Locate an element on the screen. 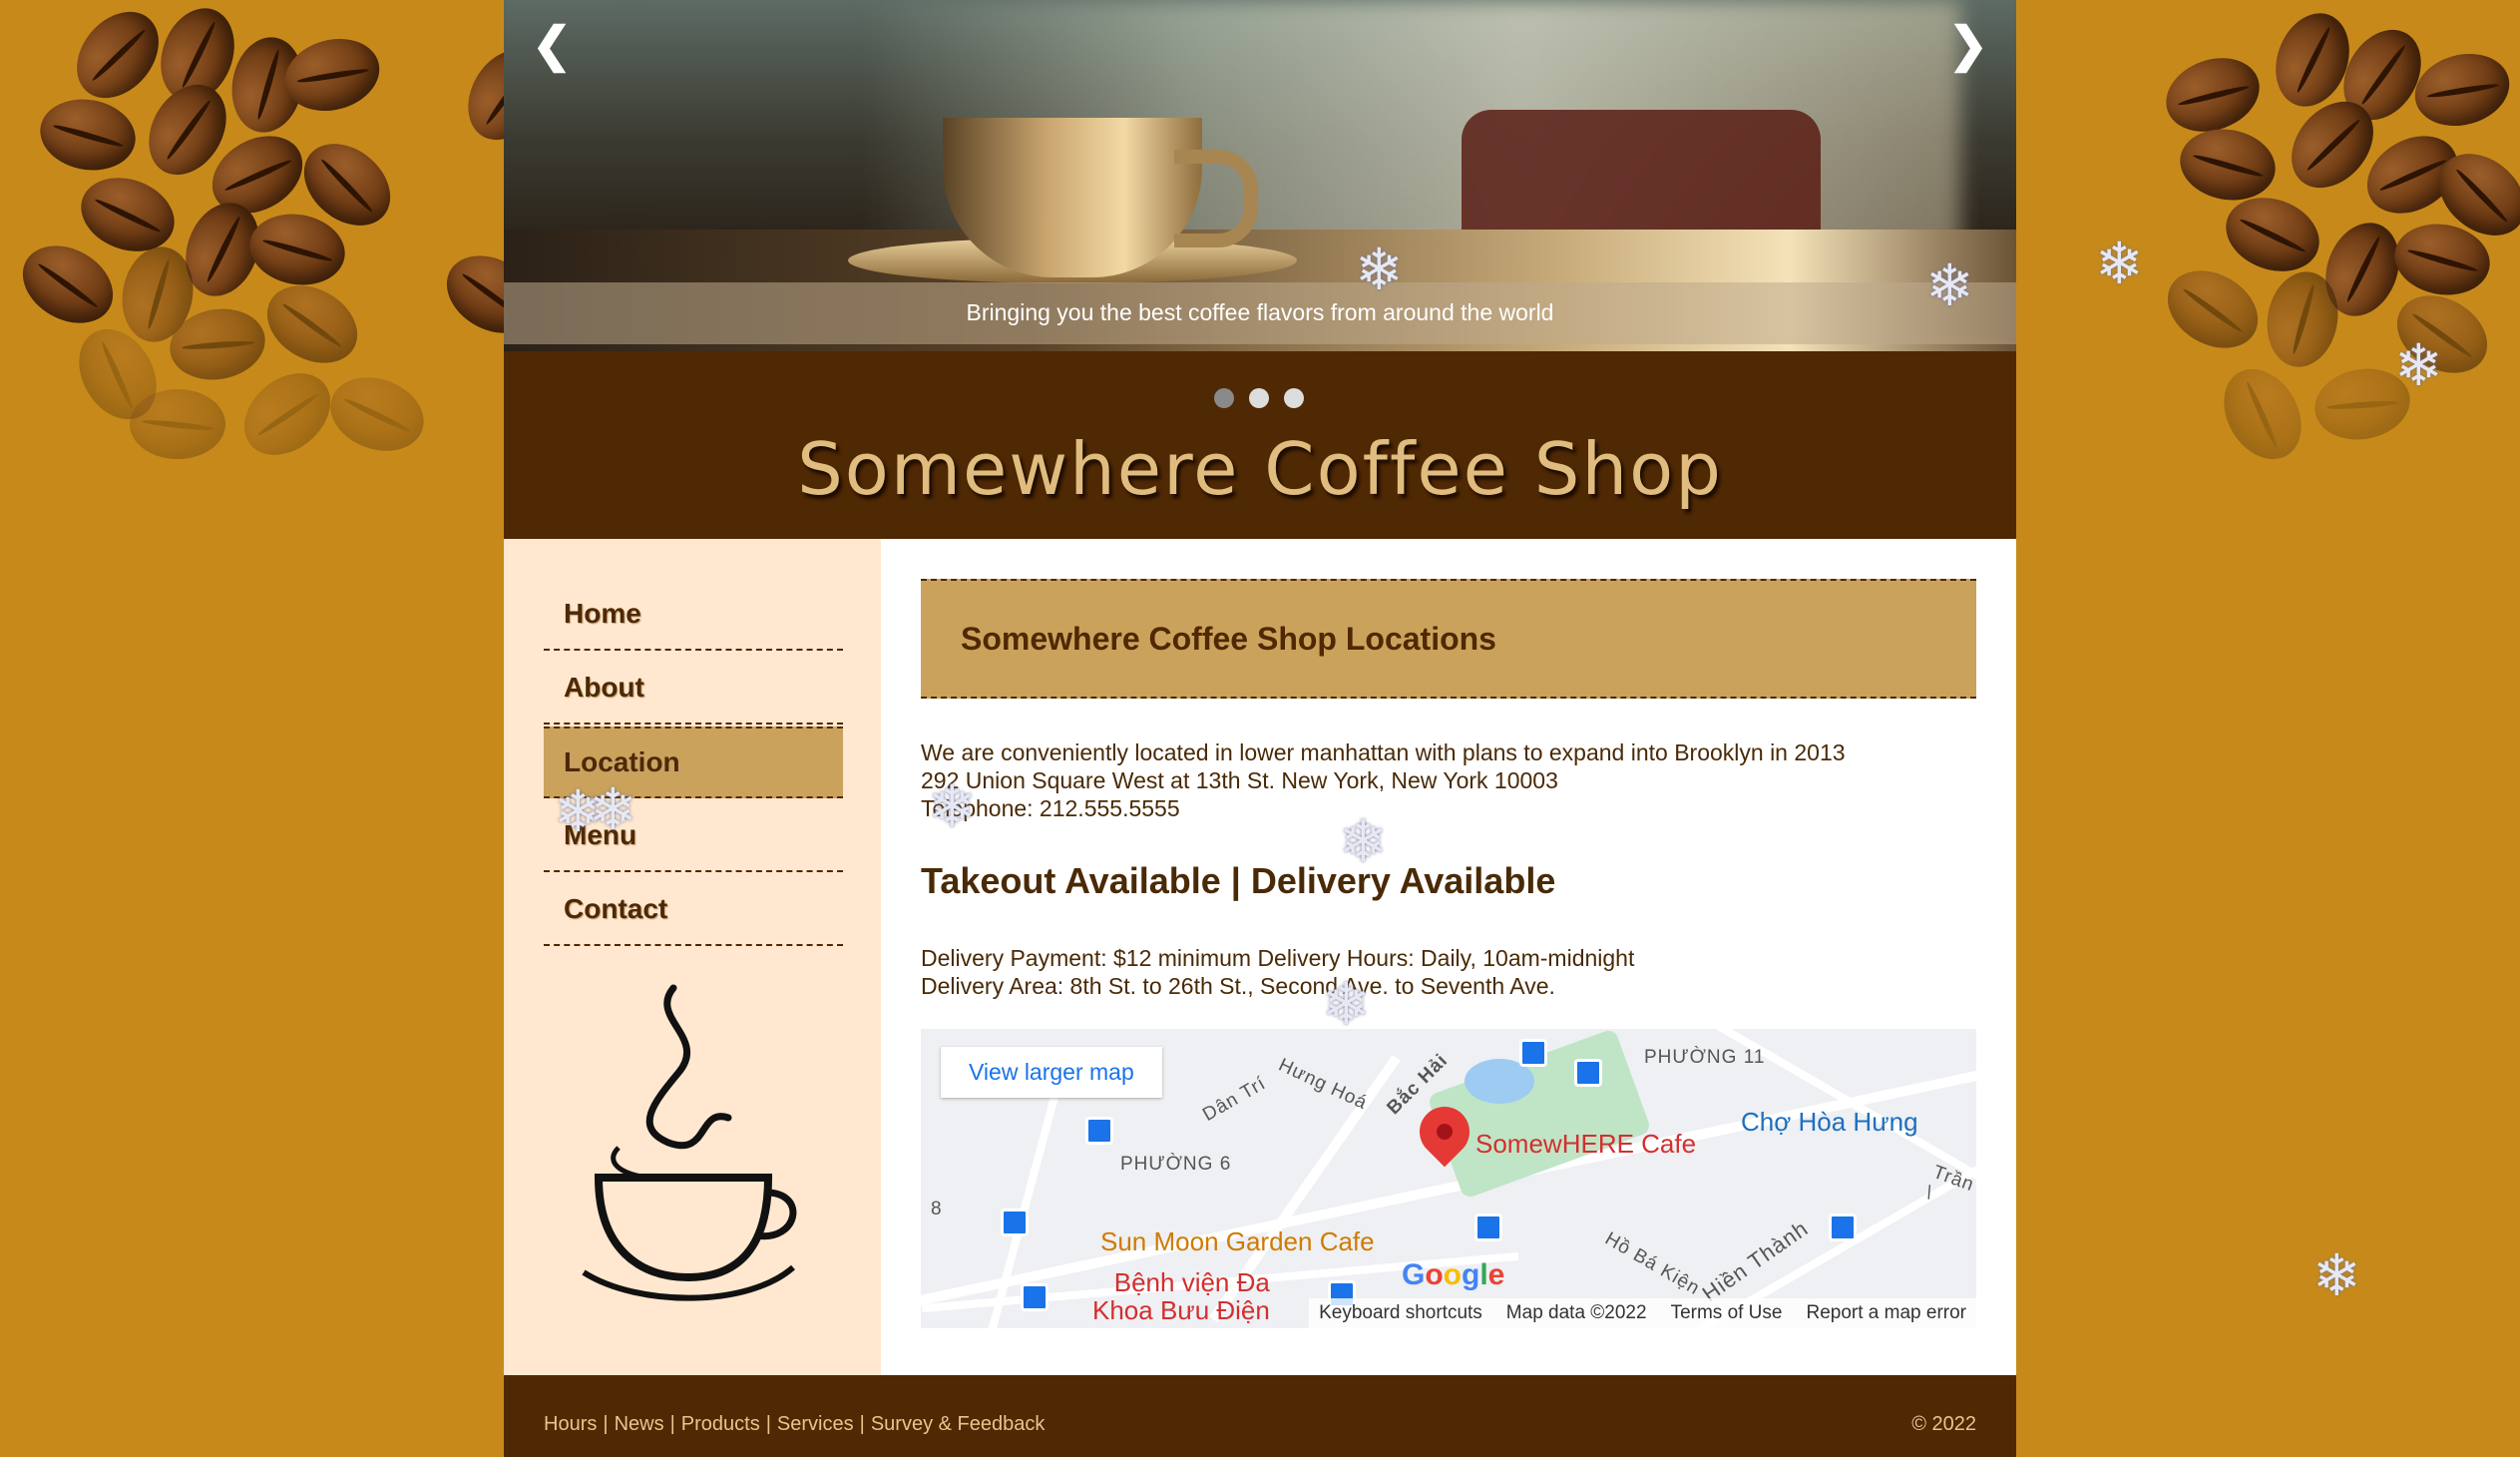  sidebar: Home About Location Menu Contact is located at coordinates (692, 957).